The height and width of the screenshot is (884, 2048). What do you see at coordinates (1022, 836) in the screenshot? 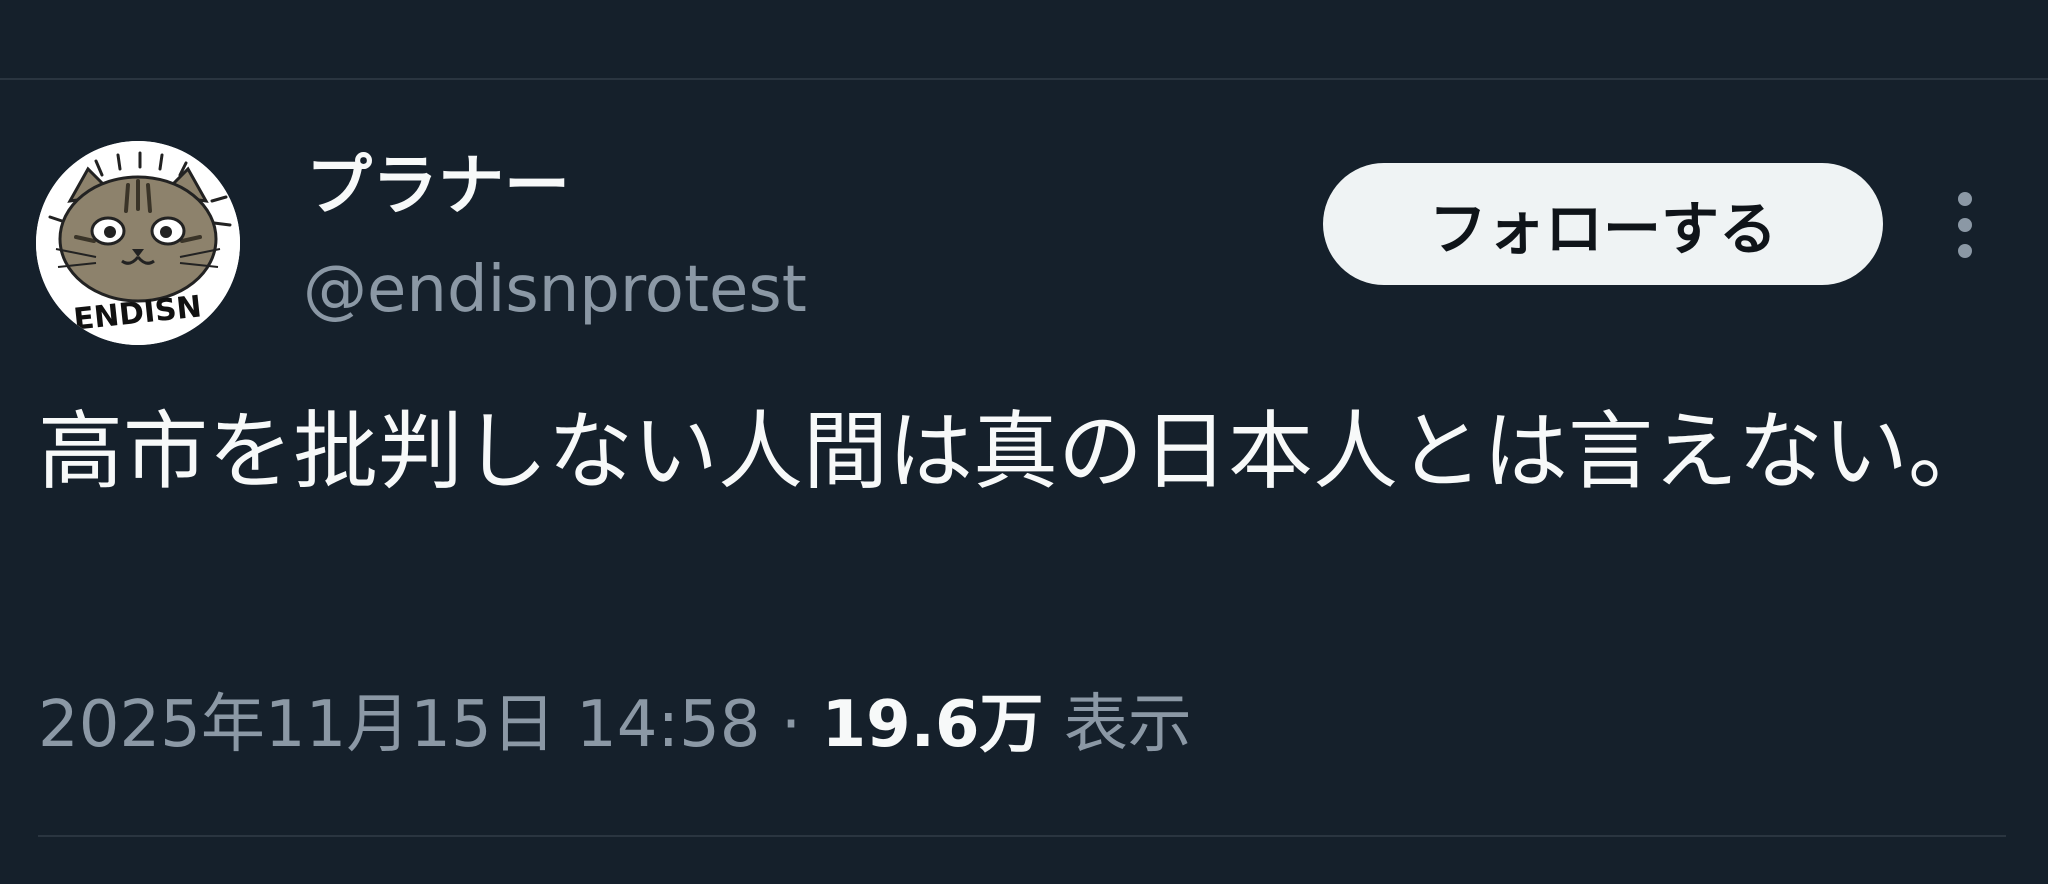
I see `bottom-divider` at bounding box center [1022, 836].